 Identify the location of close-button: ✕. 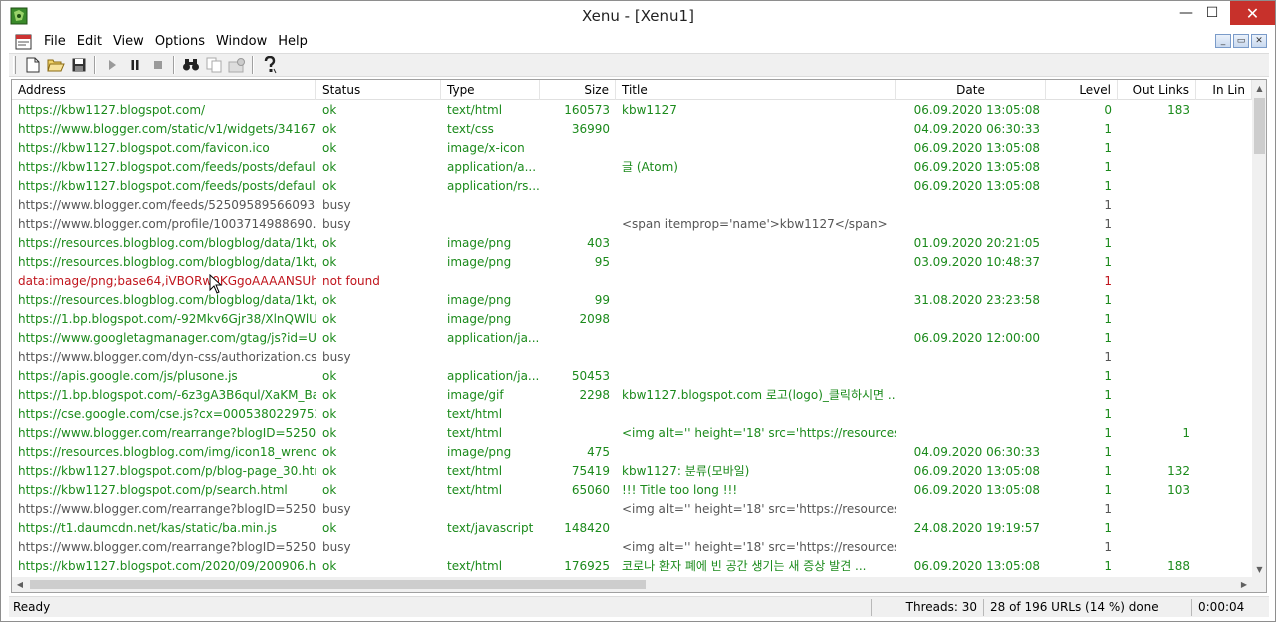
(1252, 13).